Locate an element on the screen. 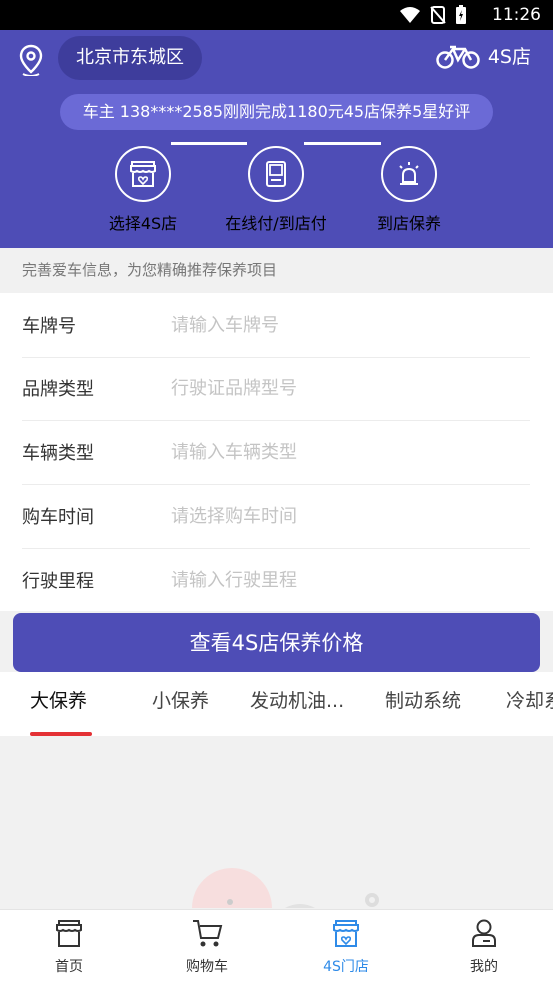 This screenshot has height=984, width=553. field-label: 车辆类型 is located at coordinates (58, 453).